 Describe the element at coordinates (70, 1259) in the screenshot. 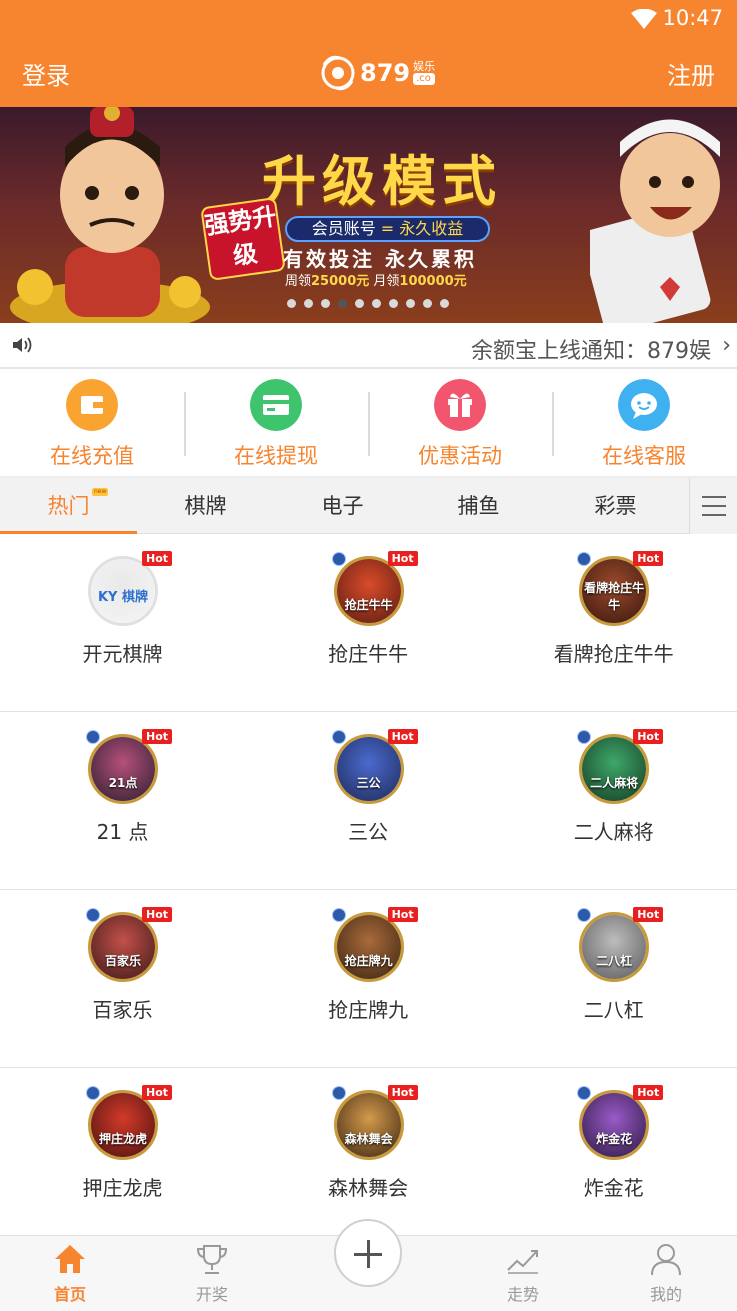

I see `home-icon` at that location.